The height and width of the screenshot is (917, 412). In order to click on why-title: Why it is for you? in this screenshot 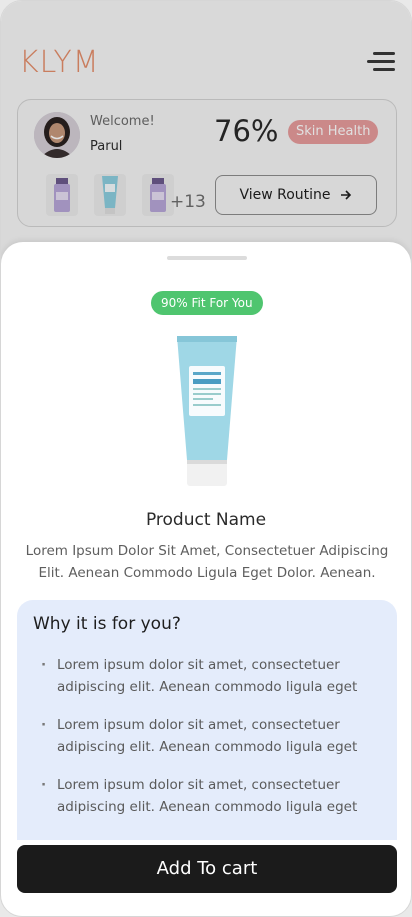, I will do `click(107, 624)`.